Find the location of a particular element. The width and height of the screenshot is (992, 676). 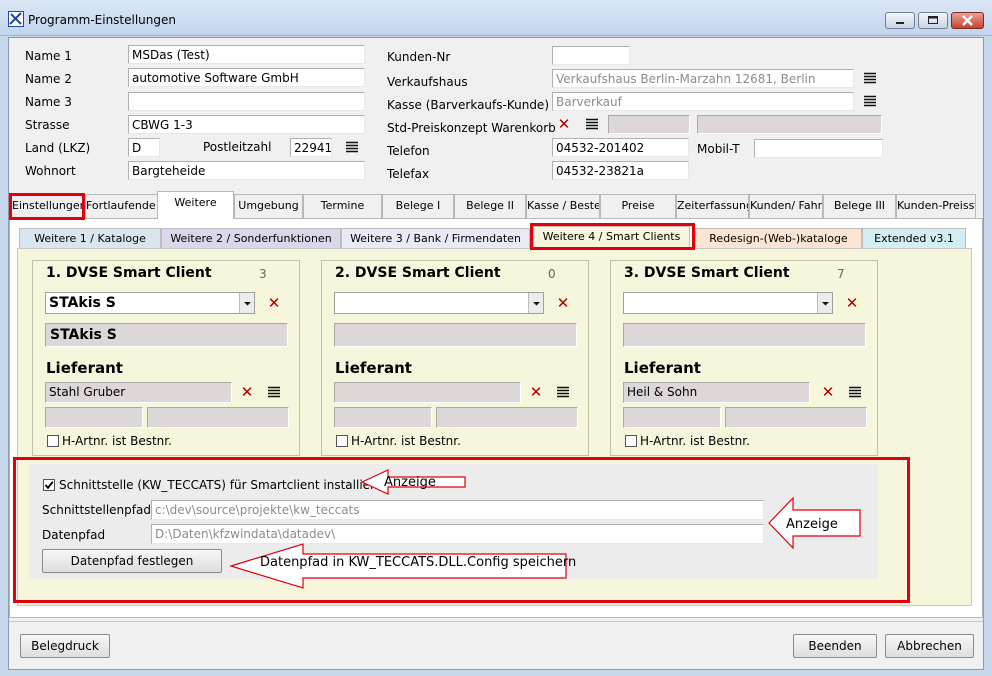

kundennr-label: Kunden-Nr is located at coordinates (419, 57).